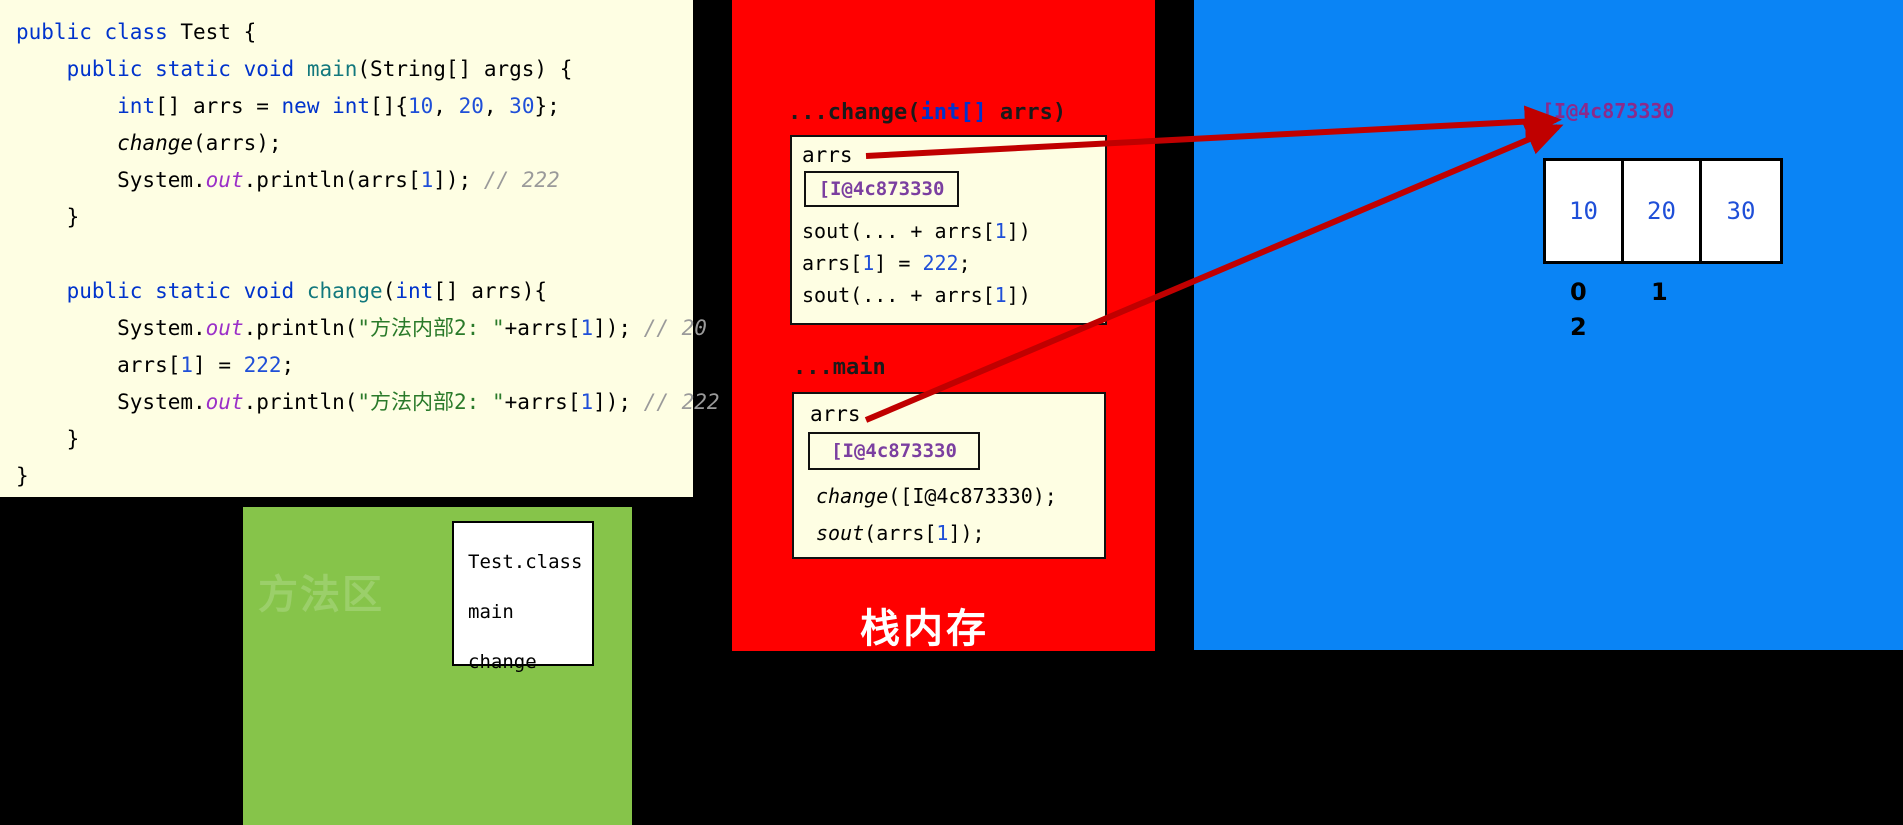 The image size is (1903, 825). What do you see at coordinates (262, 365) in the screenshot?
I see `code-line-9-token-3: 222` at bounding box center [262, 365].